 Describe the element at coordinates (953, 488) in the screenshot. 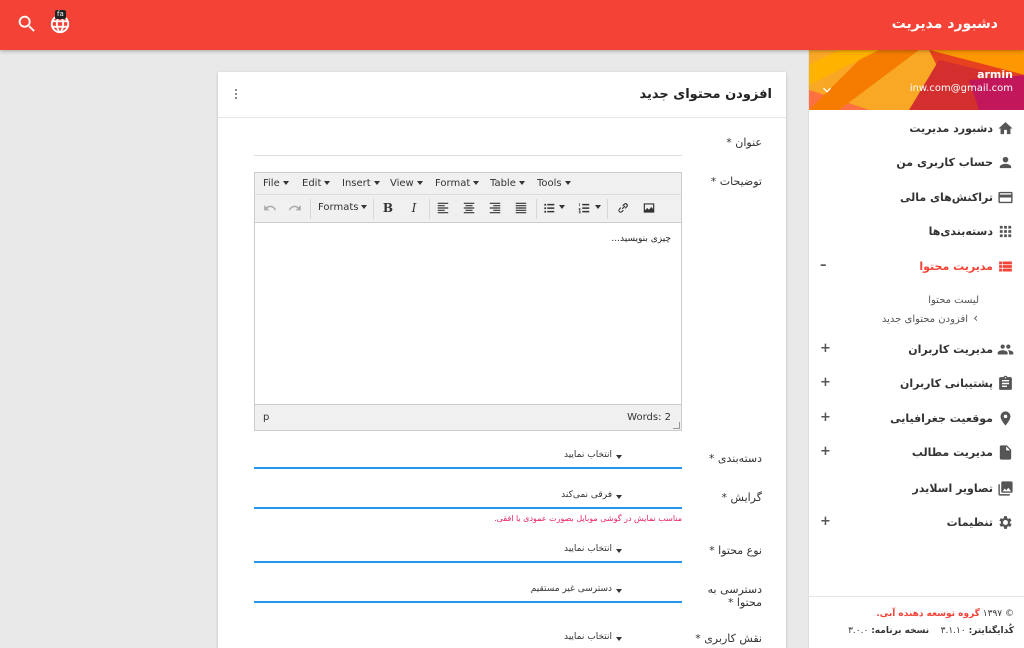

I see `sidebar-item-label: تصاویر اسلایدر` at that location.